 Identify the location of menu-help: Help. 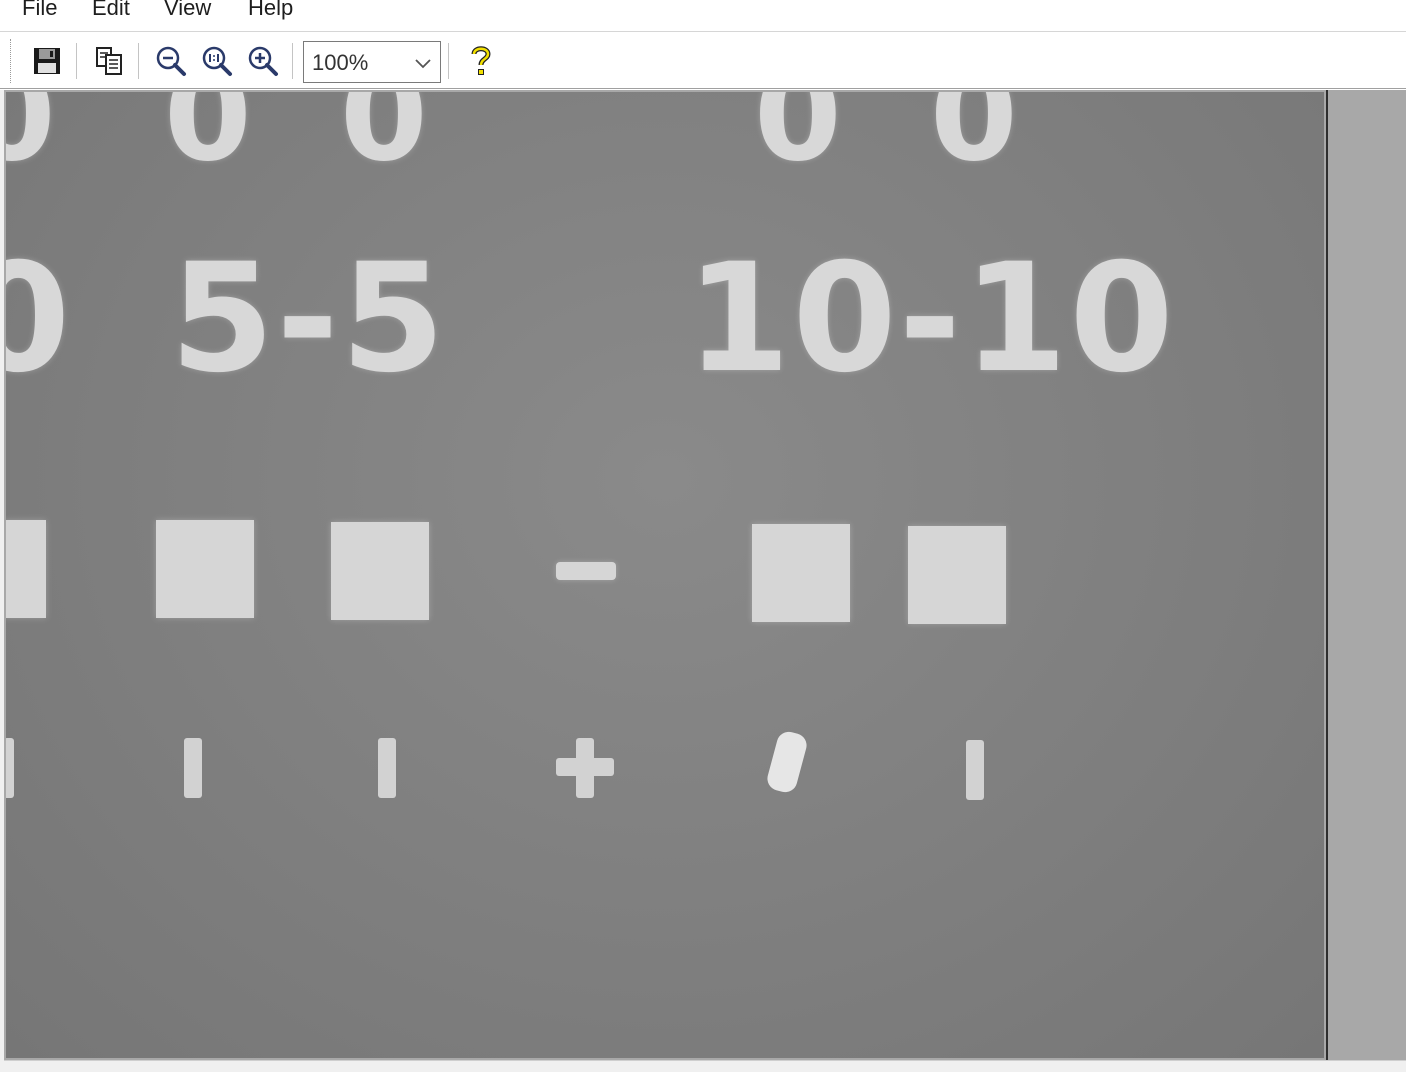
(270, 11).